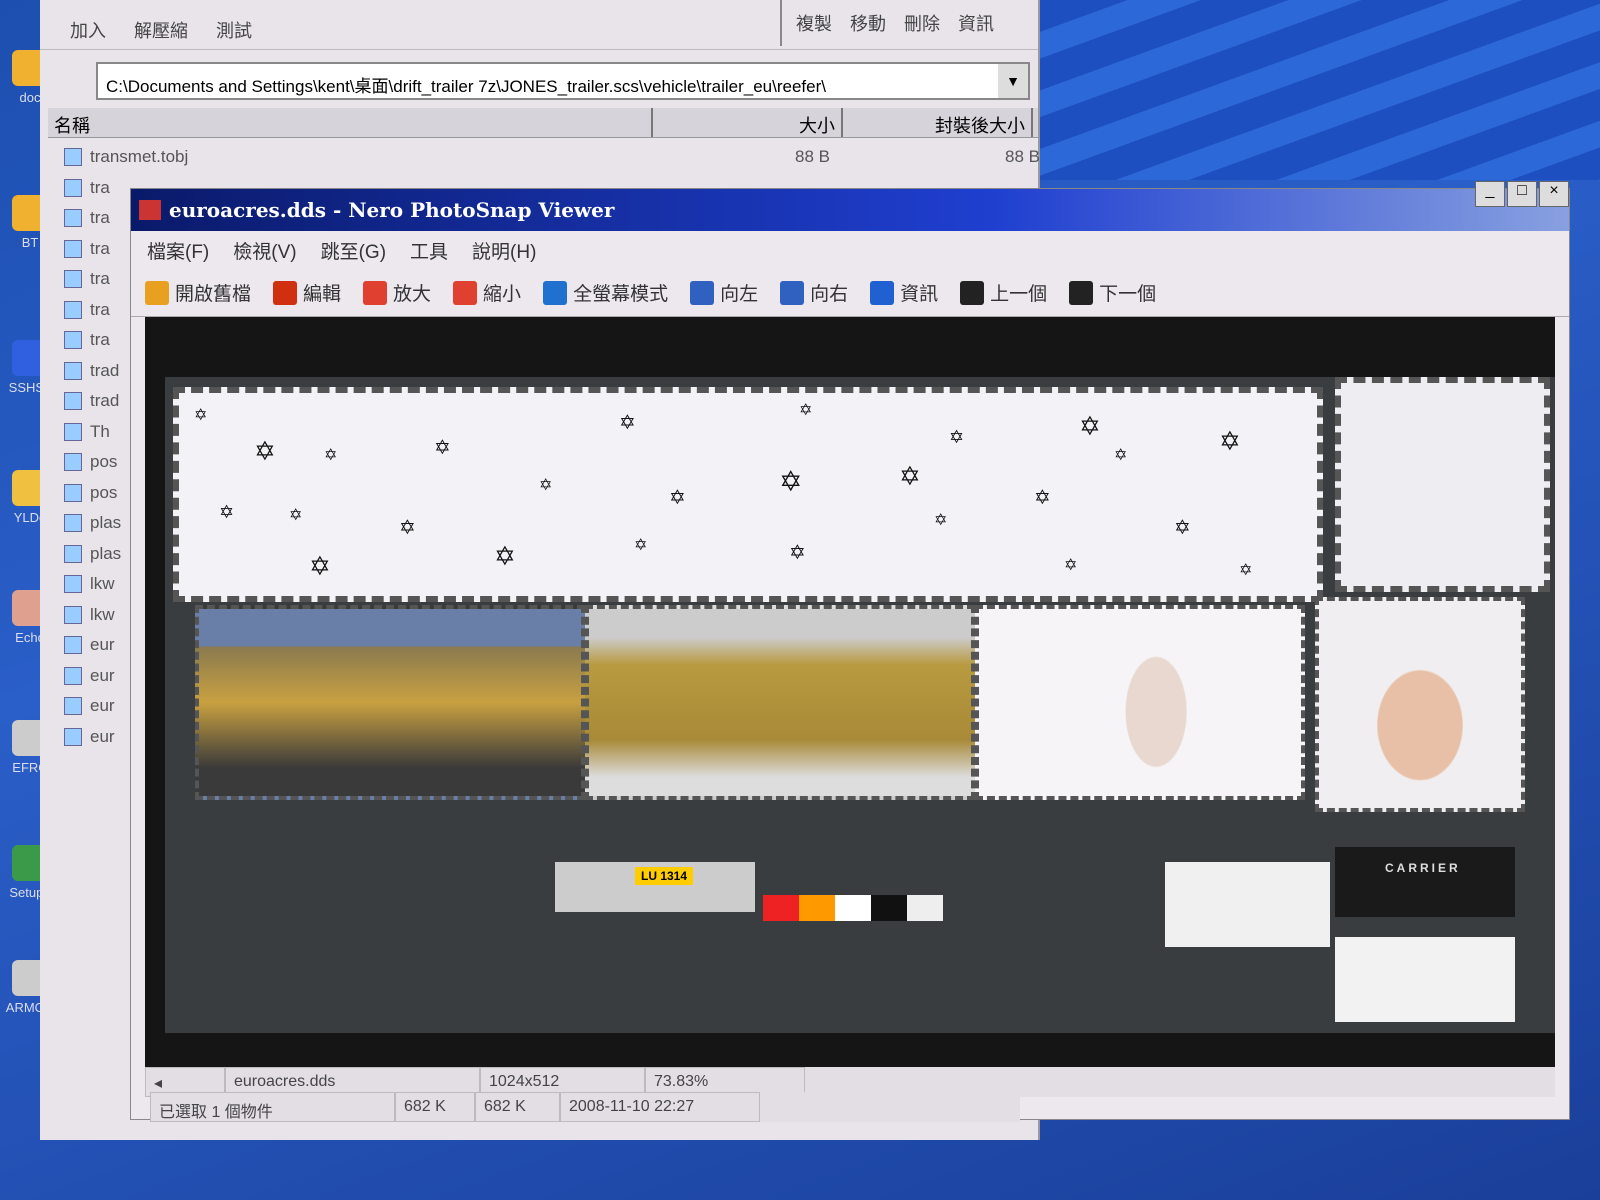 This screenshot has height=1200, width=1600. I want to click on archiver-status-bar: 已選取 1 個物件 682 K 682 K 2008-11-10 22:27, so click(585, 1107).